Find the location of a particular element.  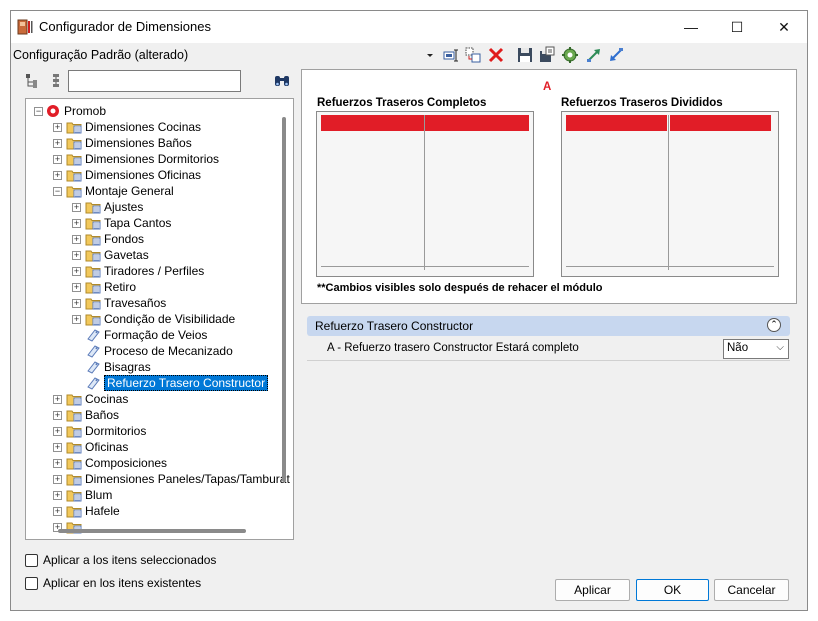

tree-item: − Promob is located at coordinates (151, 111).